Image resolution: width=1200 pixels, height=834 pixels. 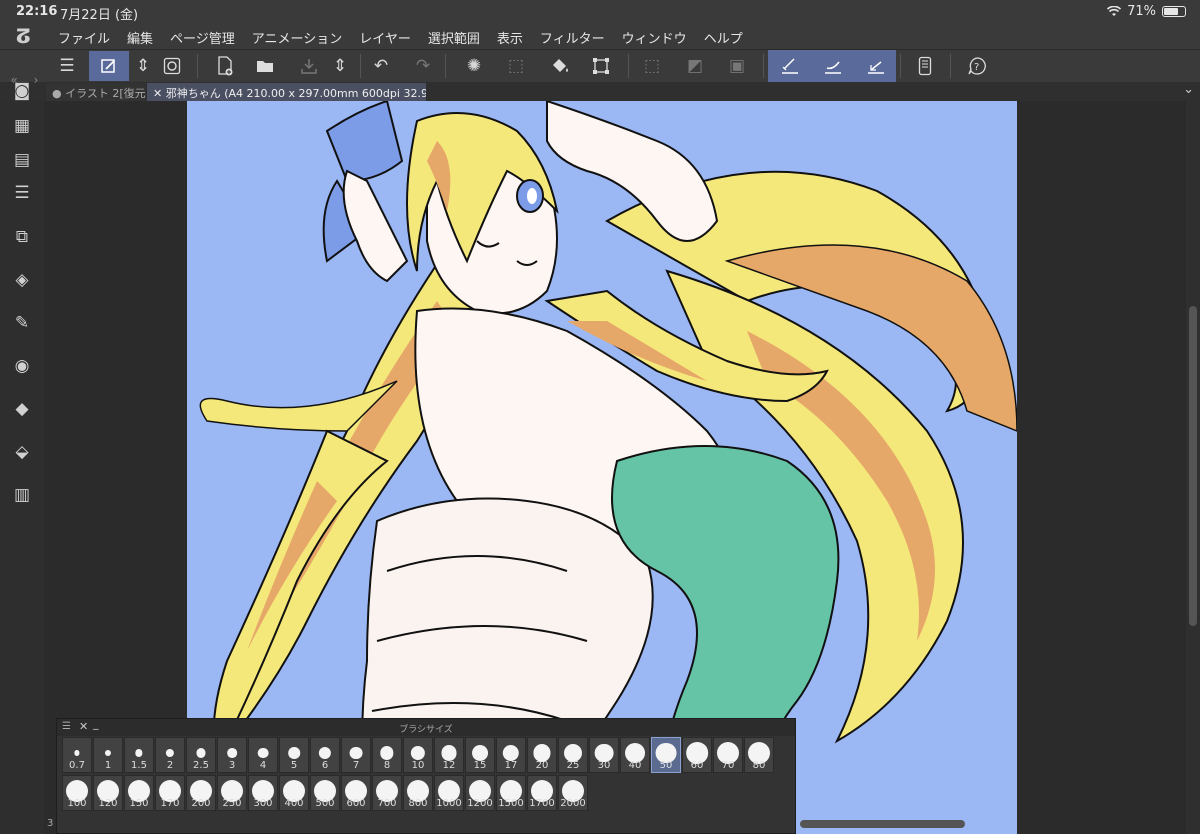 I want to click on brush-size-1700: 1700, so click(x=542, y=793).